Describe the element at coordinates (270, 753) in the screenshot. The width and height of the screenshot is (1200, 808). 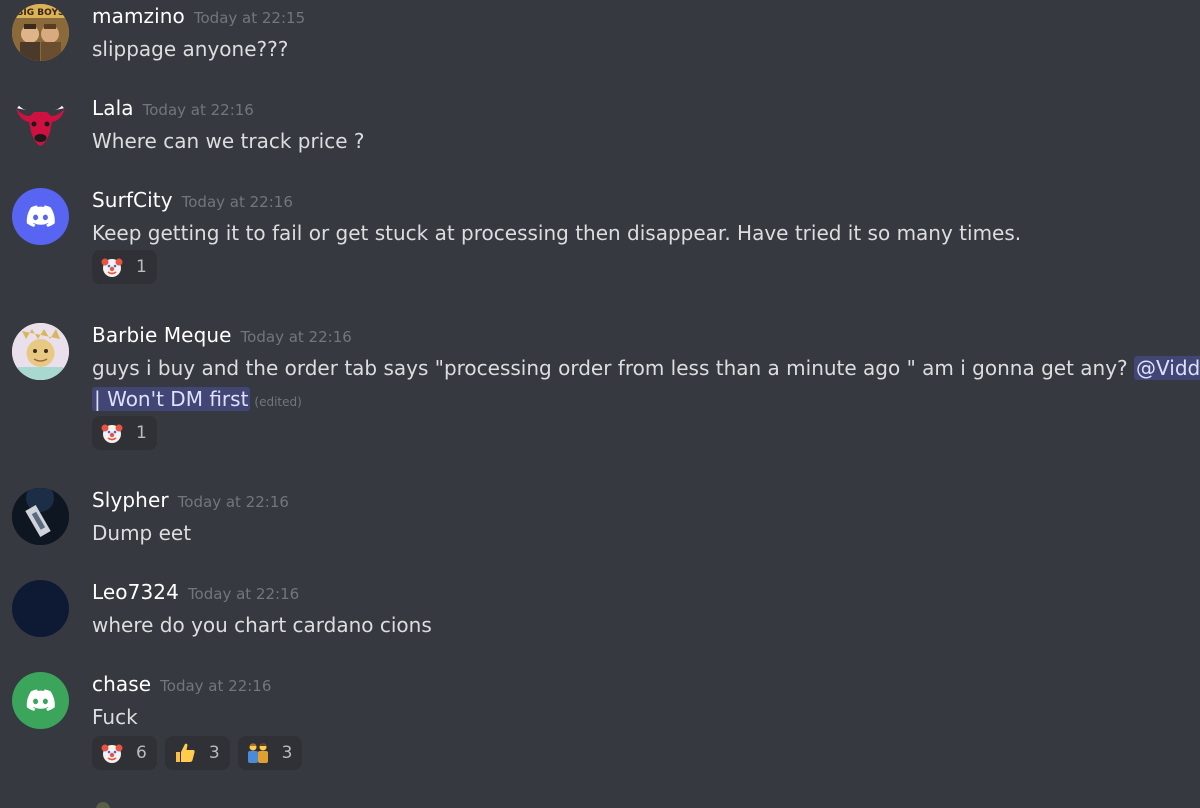
I see `reaction-people: 3` at that location.